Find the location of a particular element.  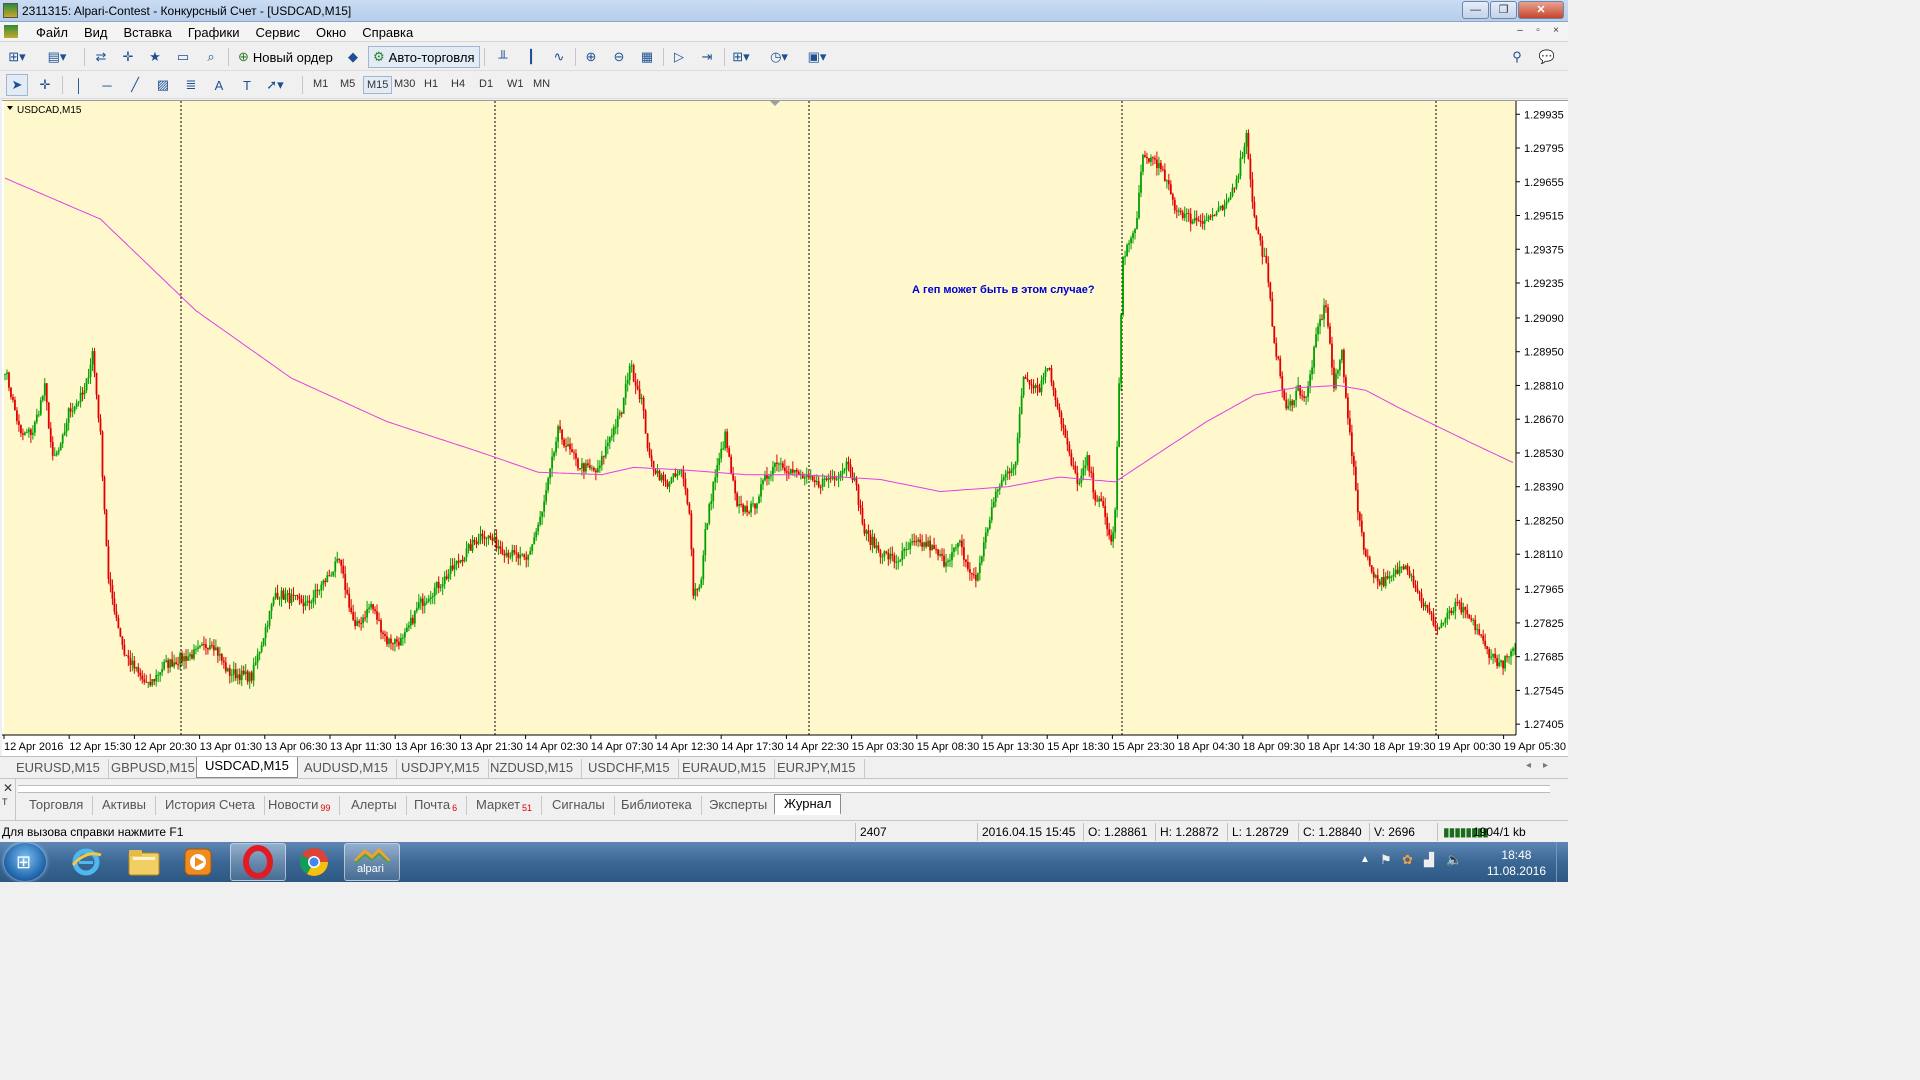

terminal-tab-experts: Эксперты is located at coordinates (739, 805).